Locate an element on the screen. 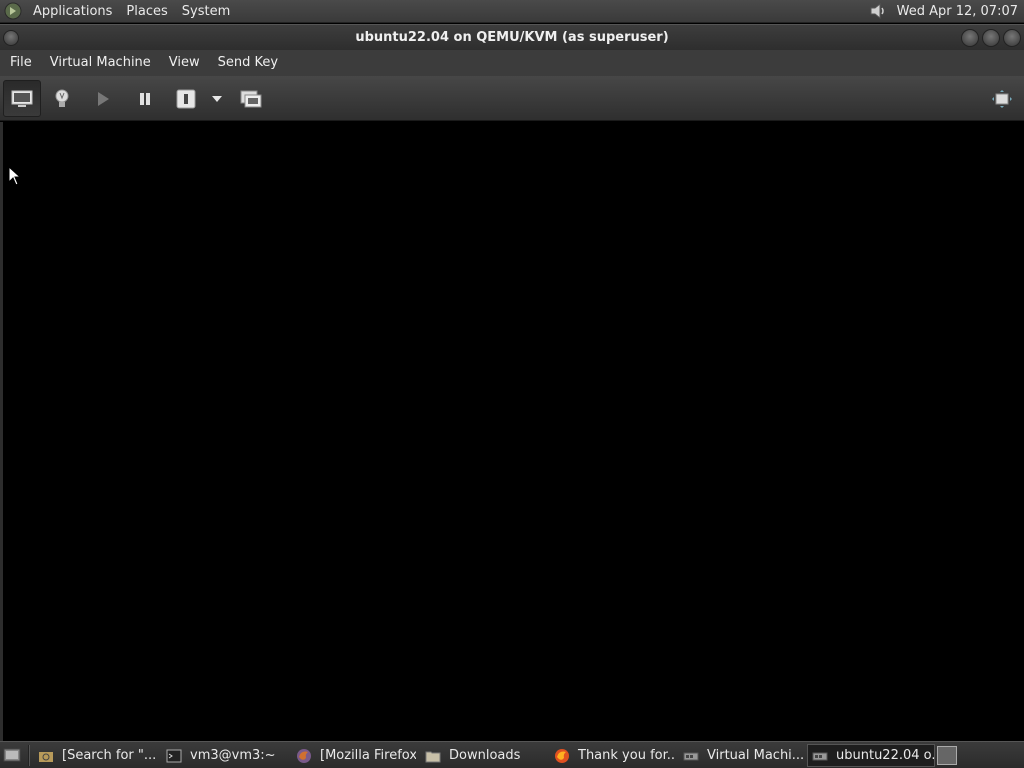 This screenshot has width=1024, height=768. minimize-button is located at coordinates (970, 38).